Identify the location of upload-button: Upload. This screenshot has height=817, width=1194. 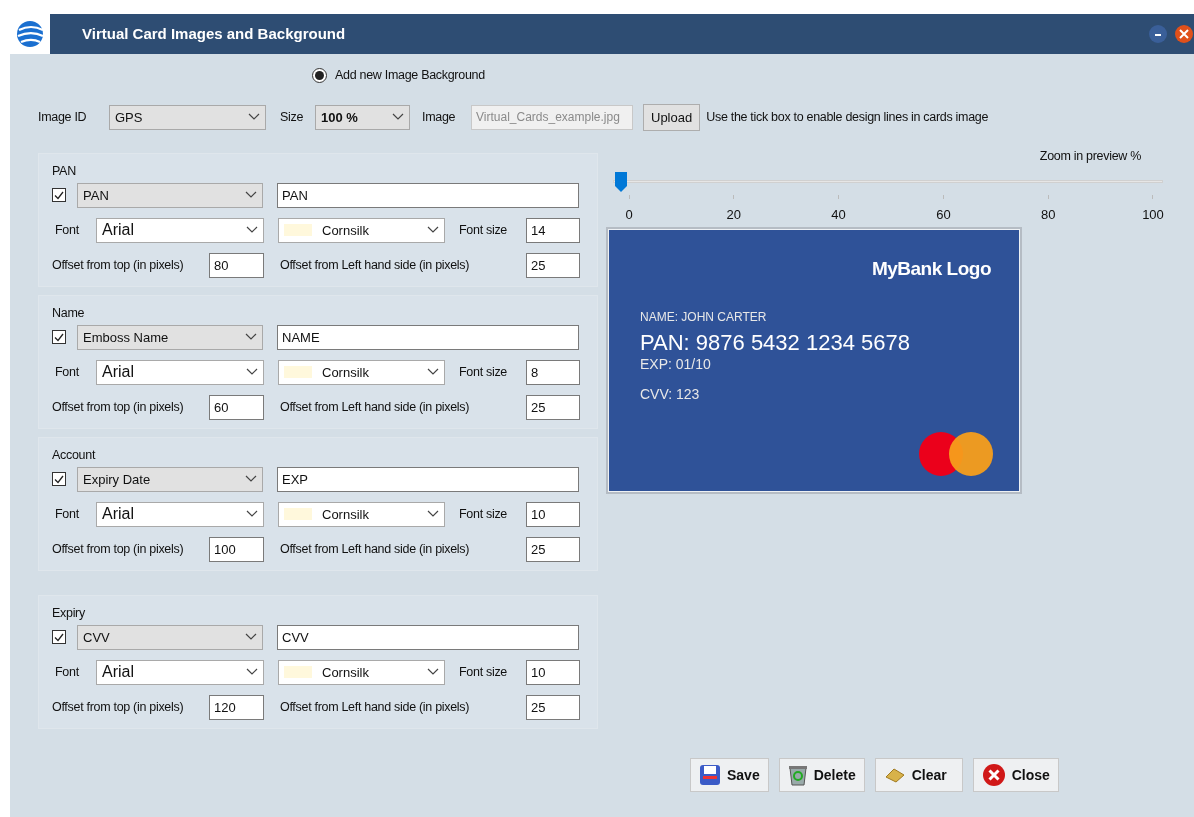
(672, 117).